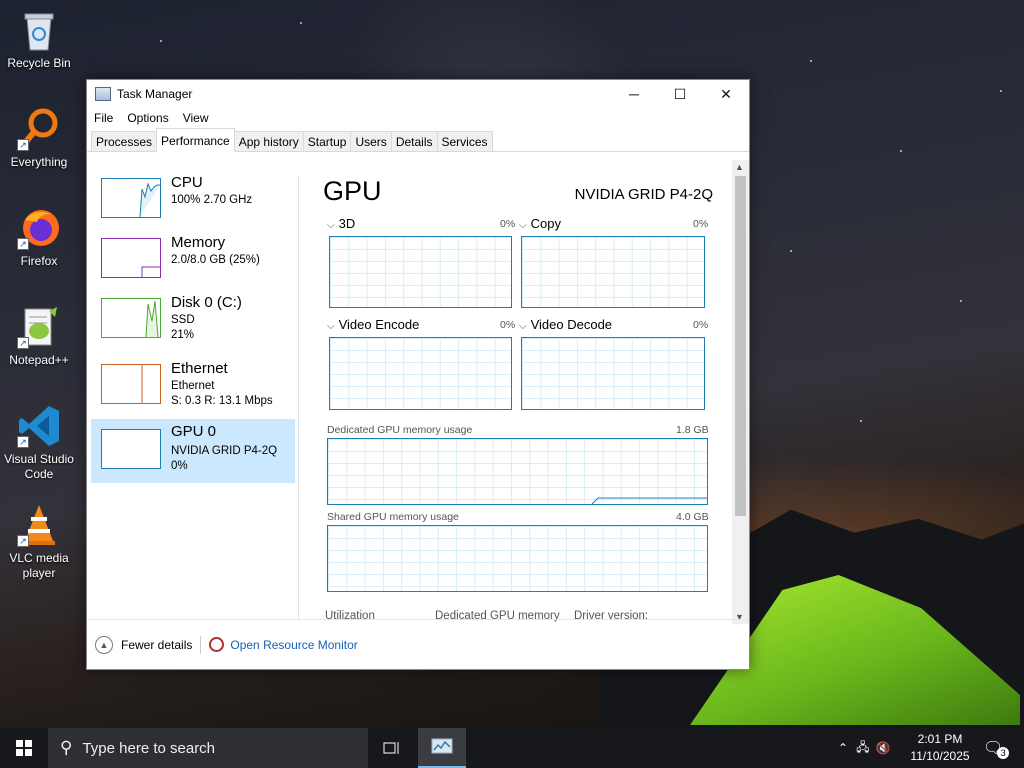 The image size is (1024, 768). What do you see at coordinates (400, 430) in the screenshot?
I see `dedicated-memory-label: Dedicated GPU memory usage` at bounding box center [400, 430].